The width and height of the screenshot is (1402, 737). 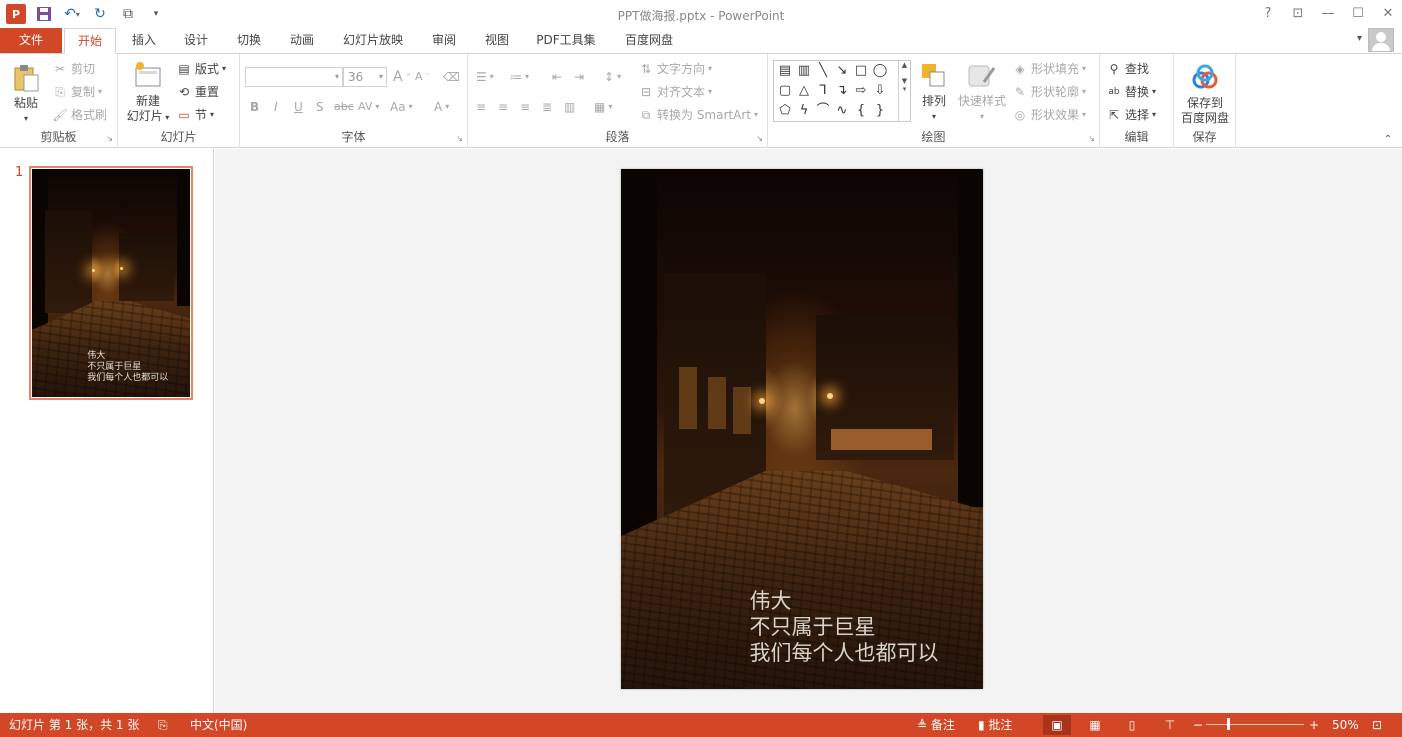 I want to click on shrink-font-button: Aˇ, so click(x=422, y=77).